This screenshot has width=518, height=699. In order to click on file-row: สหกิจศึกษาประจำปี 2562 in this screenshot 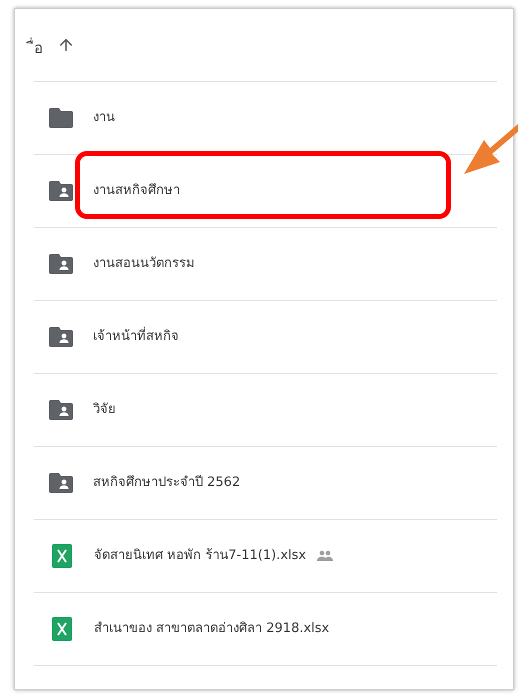, I will do `click(265, 483)`.